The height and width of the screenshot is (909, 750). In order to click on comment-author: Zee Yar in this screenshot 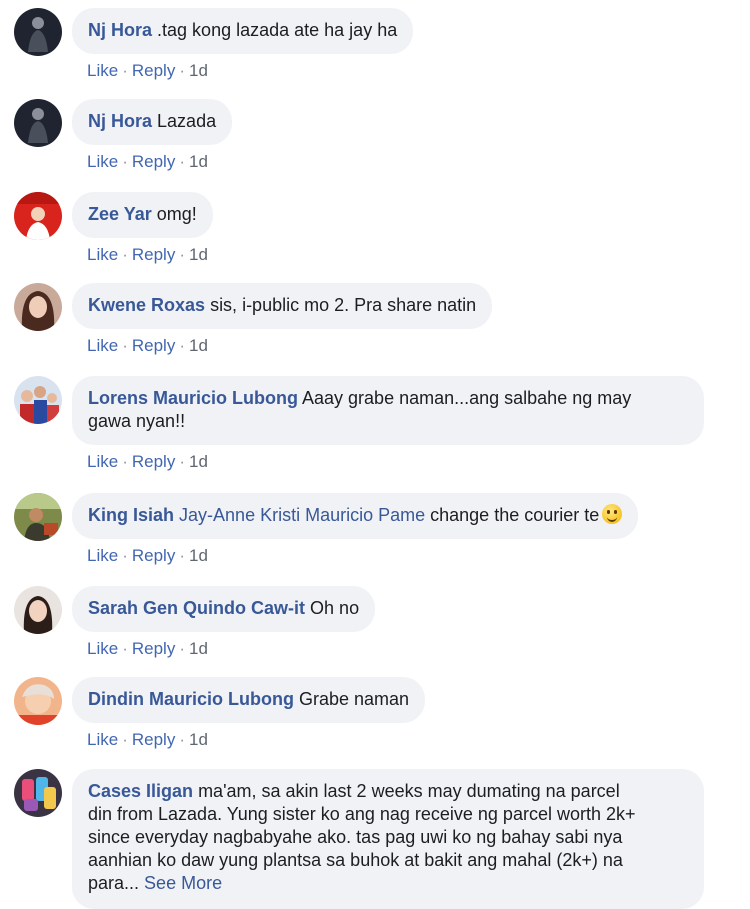, I will do `click(120, 214)`.